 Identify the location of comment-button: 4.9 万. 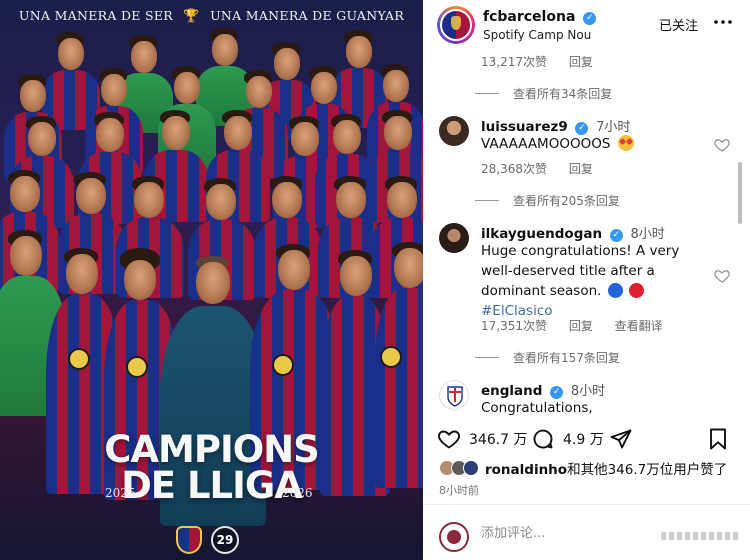
(567, 439).